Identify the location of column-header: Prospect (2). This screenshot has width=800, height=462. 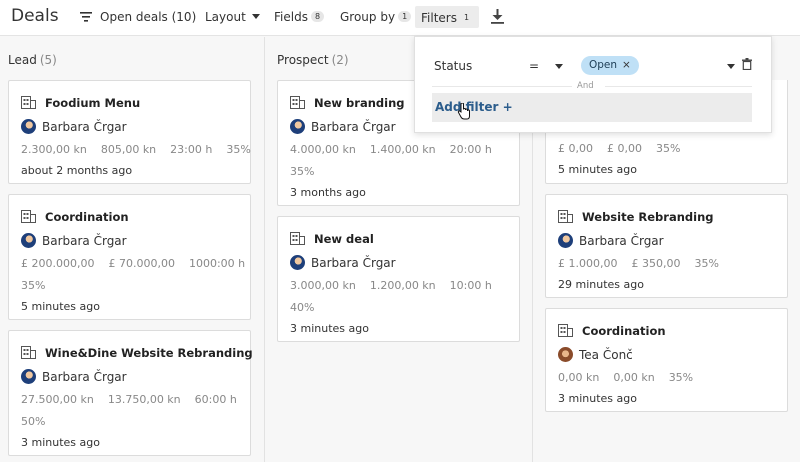
(313, 60).